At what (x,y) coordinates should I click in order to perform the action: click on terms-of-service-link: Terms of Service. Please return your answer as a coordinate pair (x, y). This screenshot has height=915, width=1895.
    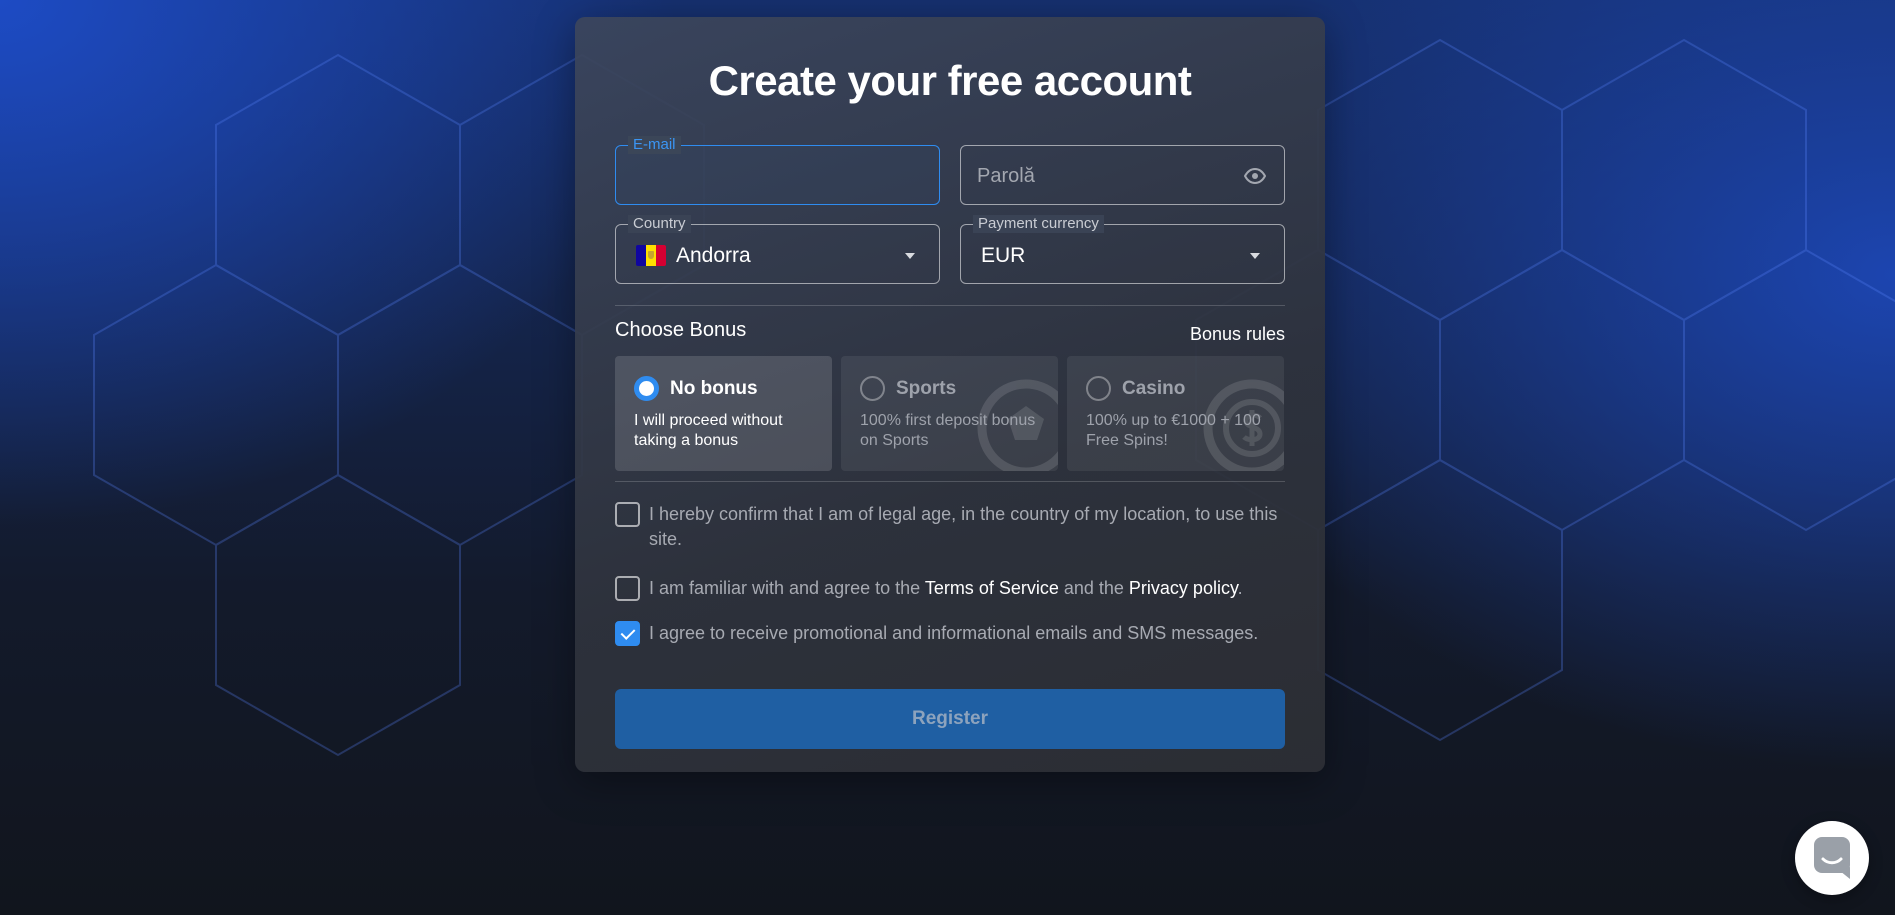
    Looking at the image, I should click on (992, 588).